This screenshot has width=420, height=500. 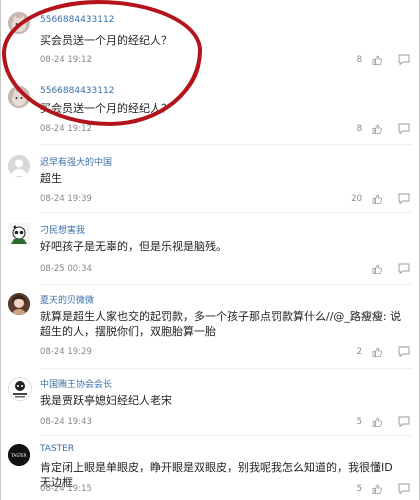 I want to click on comment-username: 中国贿王协会会长, so click(x=76, y=383).